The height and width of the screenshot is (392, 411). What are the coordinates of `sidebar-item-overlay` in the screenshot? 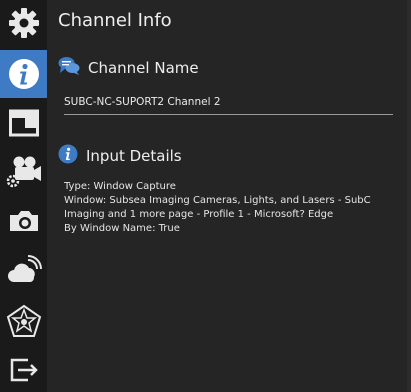 It's located at (23, 320).